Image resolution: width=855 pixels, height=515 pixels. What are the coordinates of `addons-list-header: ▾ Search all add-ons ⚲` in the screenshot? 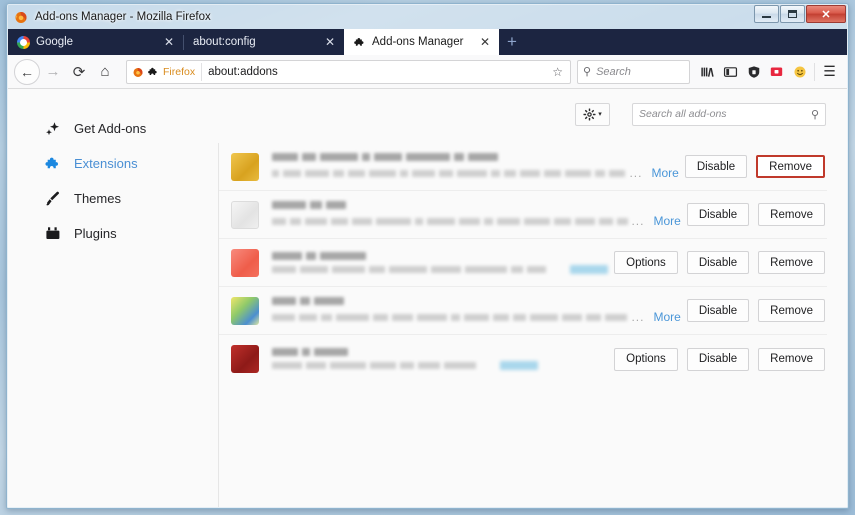 It's located at (522, 114).